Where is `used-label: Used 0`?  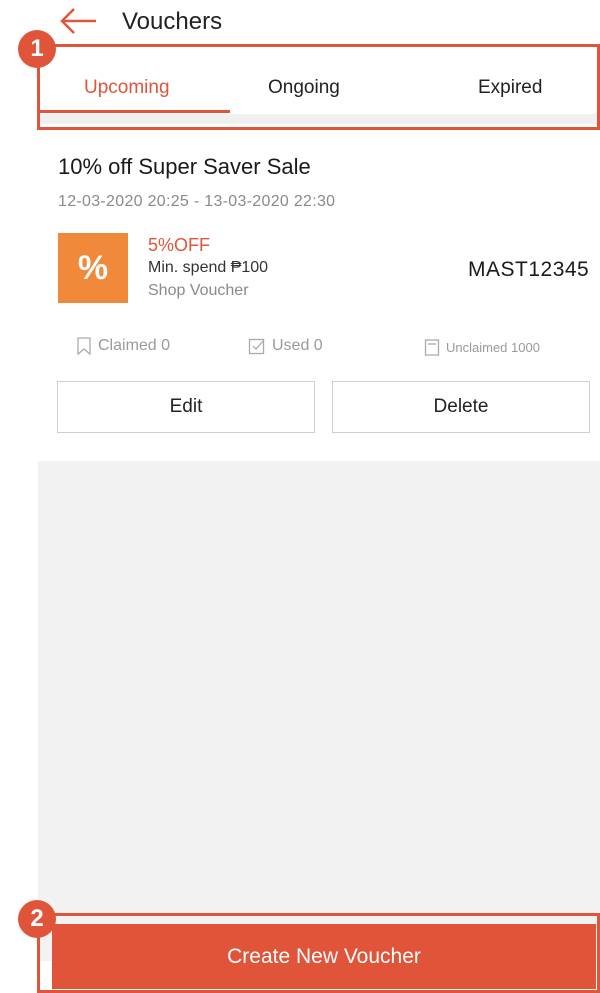 used-label: Used 0 is located at coordinates (297, 345).